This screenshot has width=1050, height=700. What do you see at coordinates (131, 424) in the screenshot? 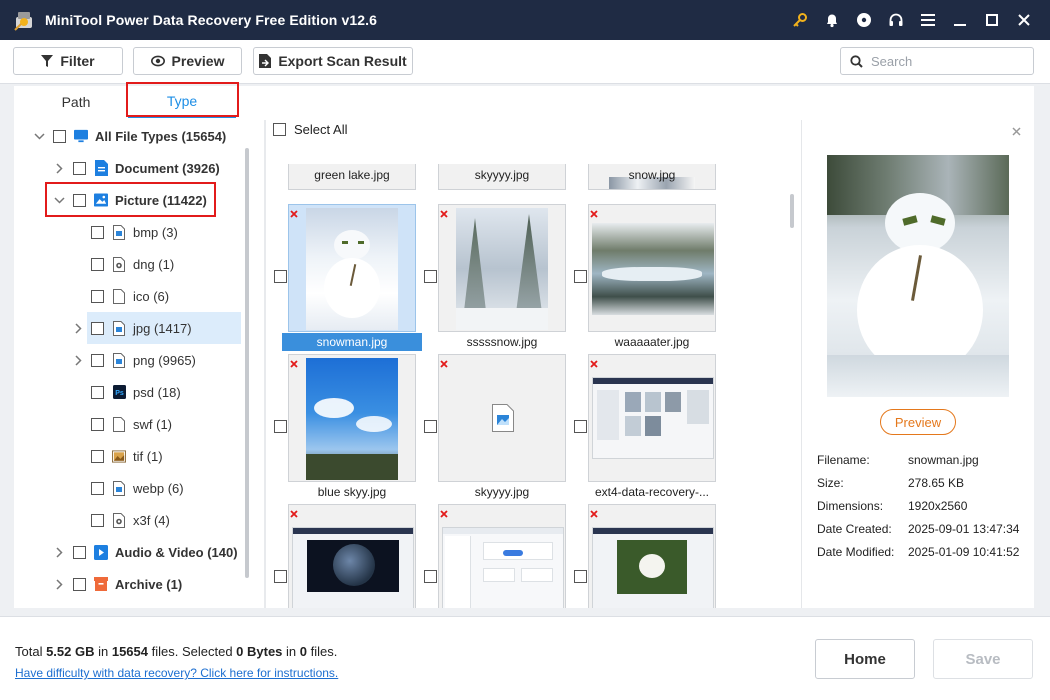
I see `tree-item-swf: swf (1)` at bounding box center [131, 424].